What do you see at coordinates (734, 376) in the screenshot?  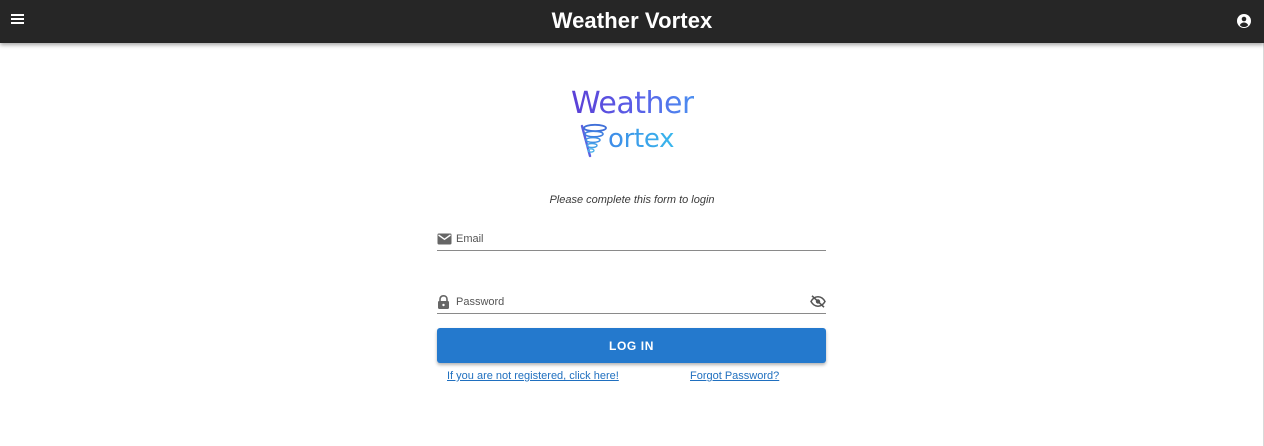 I see `forgot-password-link: Forgot Password?` at bounding box center [734, 376].